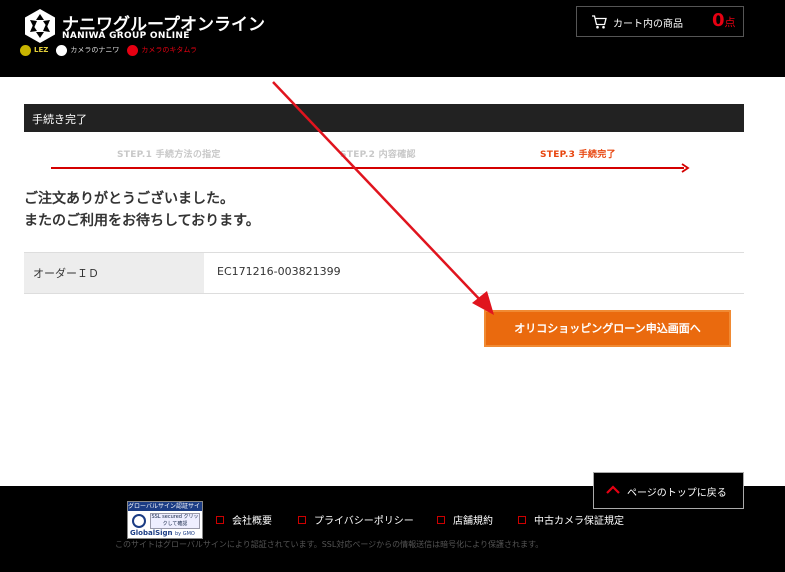 The height and width of the screenshot is (572, 785). Describe the element at coordinates (41, 50) in the screenshot. I see `group-logo-label: LEZ` at that location.